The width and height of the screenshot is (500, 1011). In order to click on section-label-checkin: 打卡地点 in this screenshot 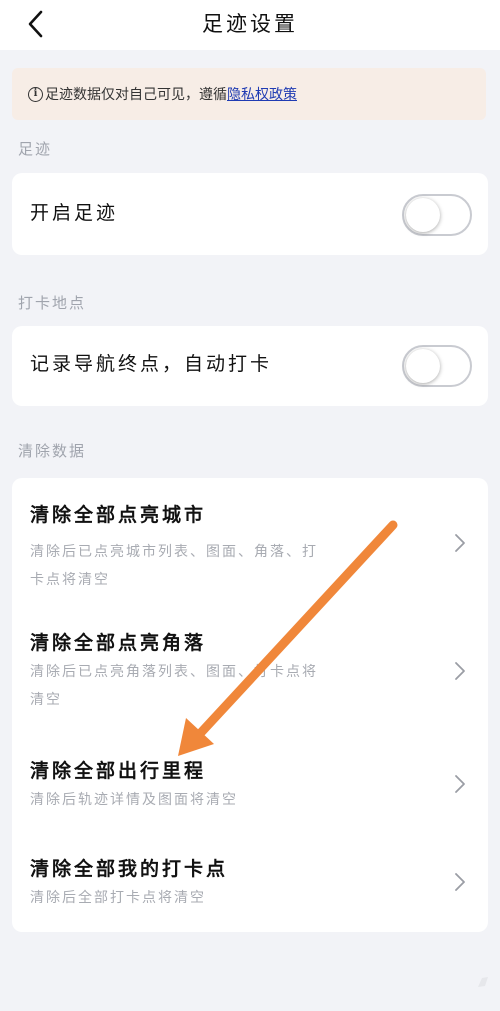, I will do `click(52, 303)`.